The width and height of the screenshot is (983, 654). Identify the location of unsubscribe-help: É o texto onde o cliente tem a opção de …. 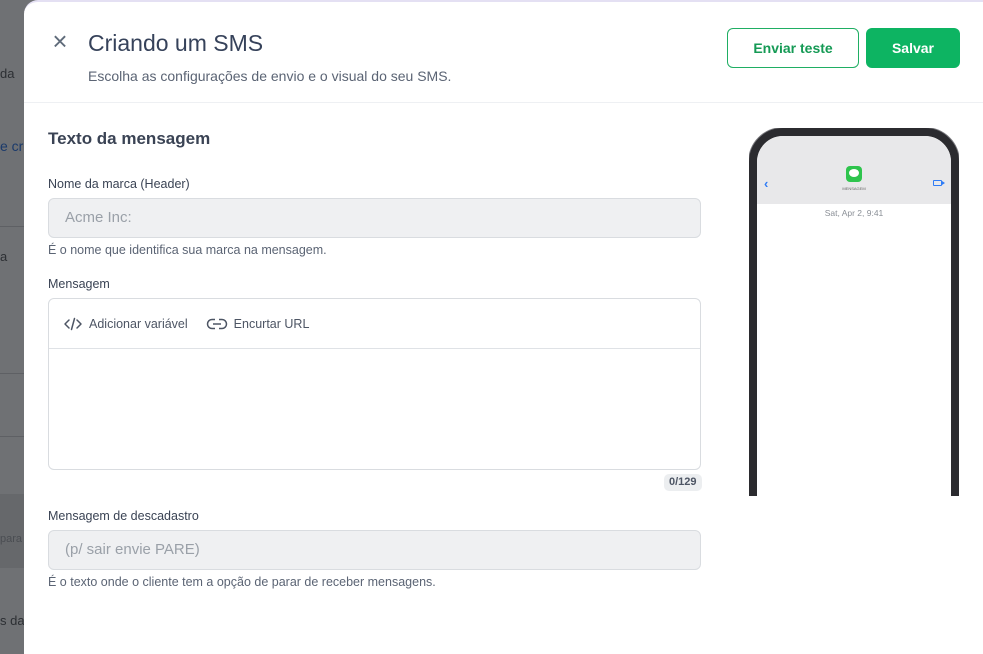
(242, 582).